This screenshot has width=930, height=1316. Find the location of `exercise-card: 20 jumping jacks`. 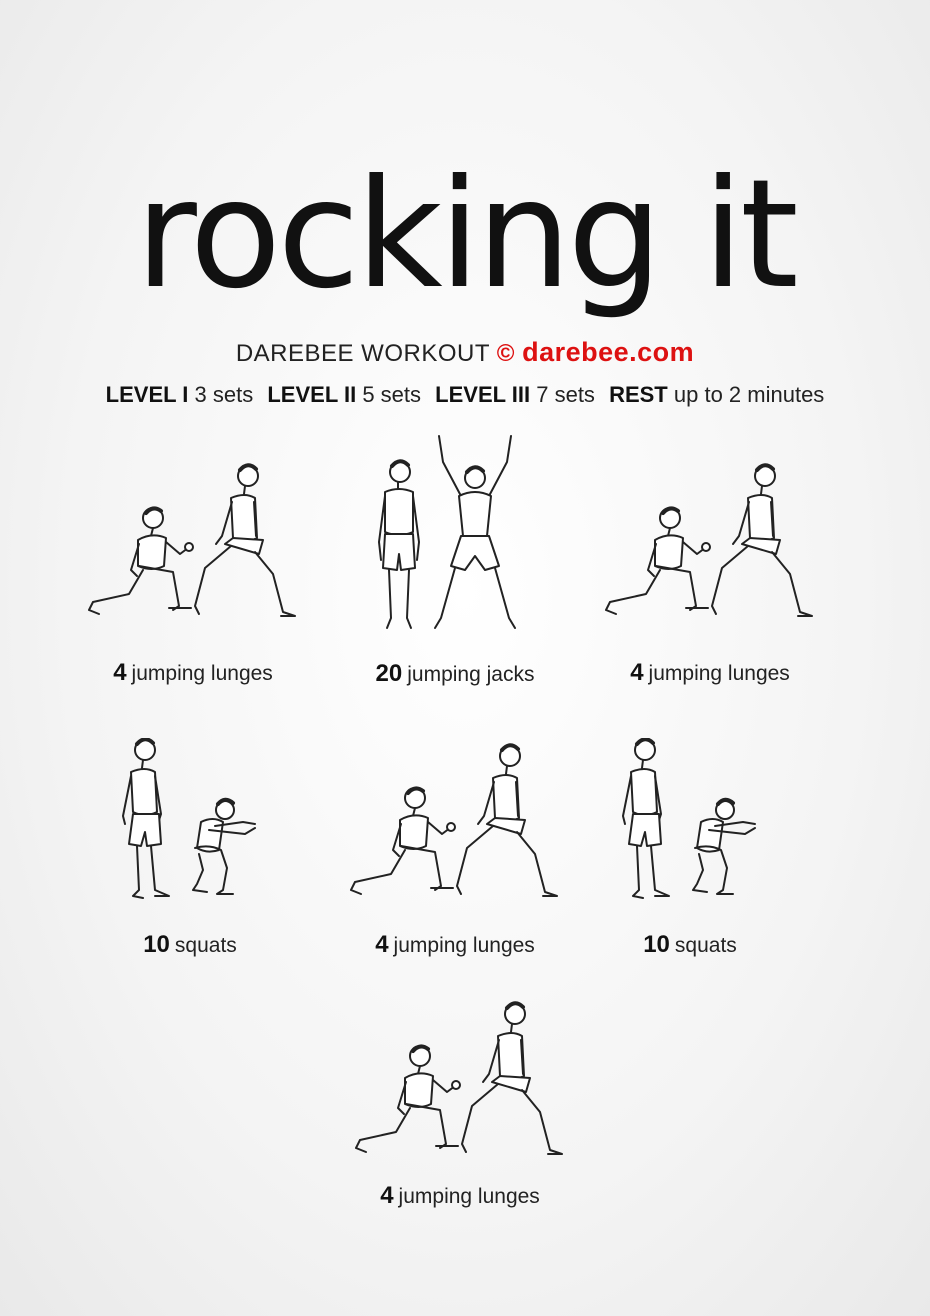

exercise-card: 20 jumping jacks is located at coordinates (455, 559).